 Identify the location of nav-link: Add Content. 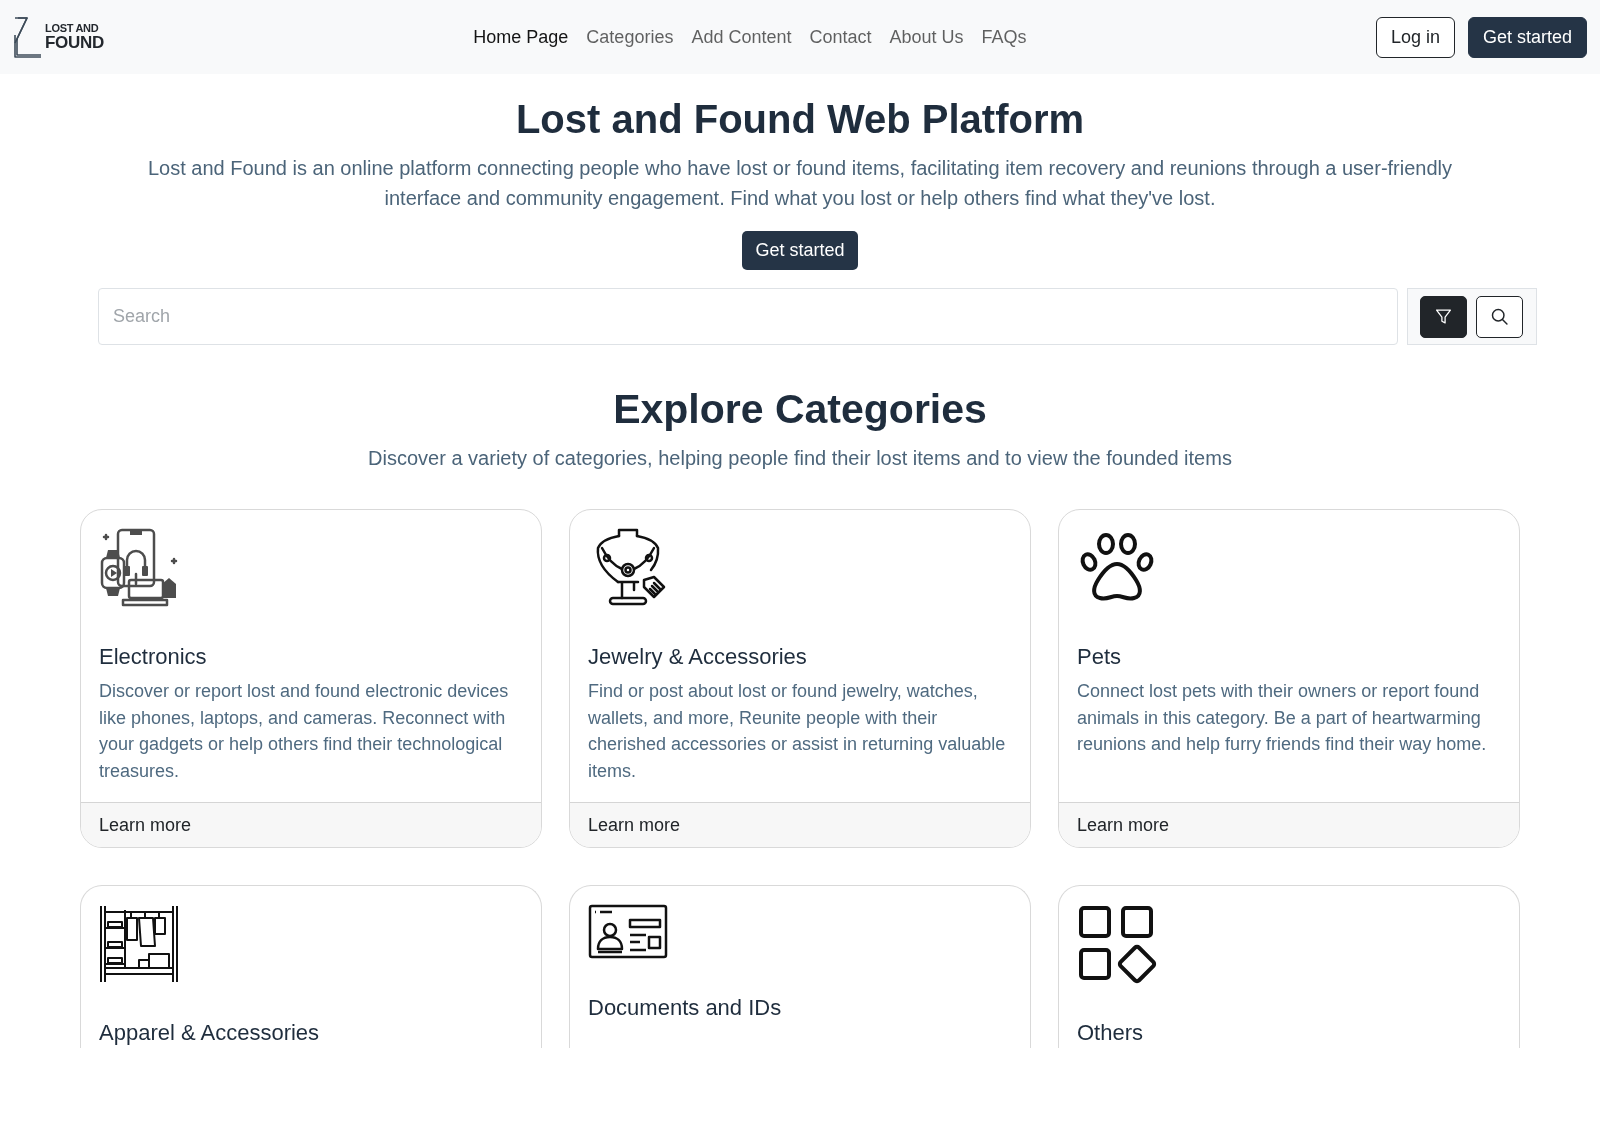
(741, 37).